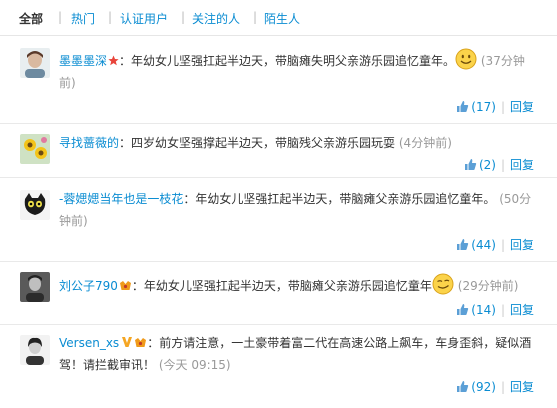 Image resolution: width=557 pixels, height=408 pixels. What do you see at coordinates (83, 61) in the screenshot?
I see `username-link: 墨墨墨深` at bounding box center [83, 61].